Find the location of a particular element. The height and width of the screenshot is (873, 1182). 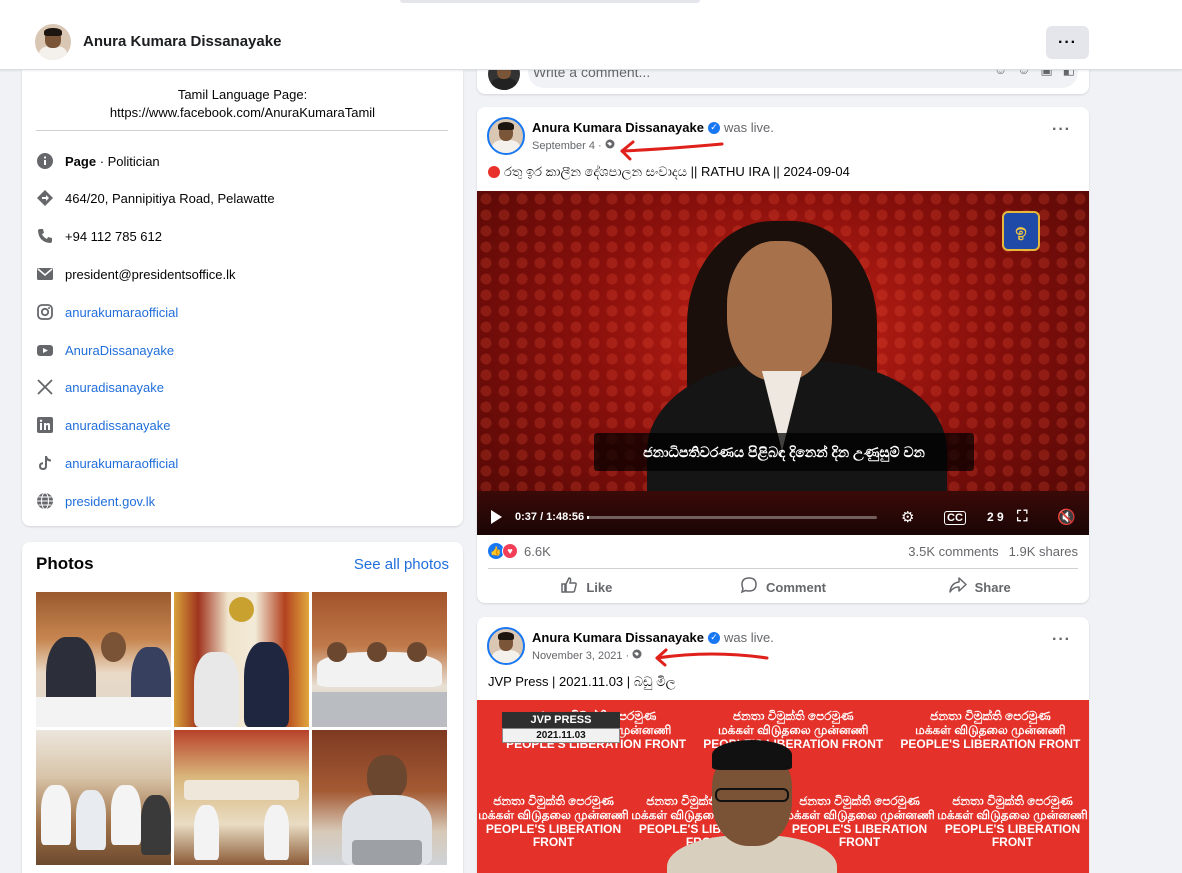

info-row-linkedin: anuradissanayake is located at coordinates (103, 425).